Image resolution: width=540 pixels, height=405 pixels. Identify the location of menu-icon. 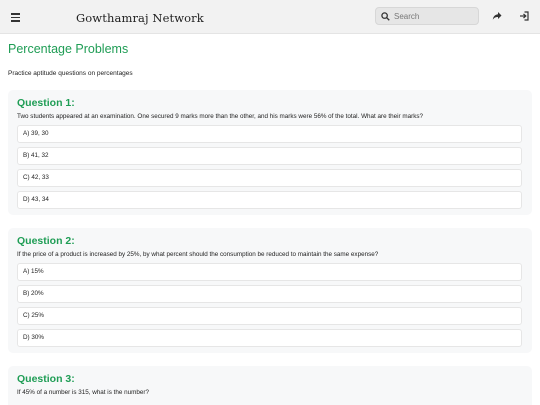
(17, 17).